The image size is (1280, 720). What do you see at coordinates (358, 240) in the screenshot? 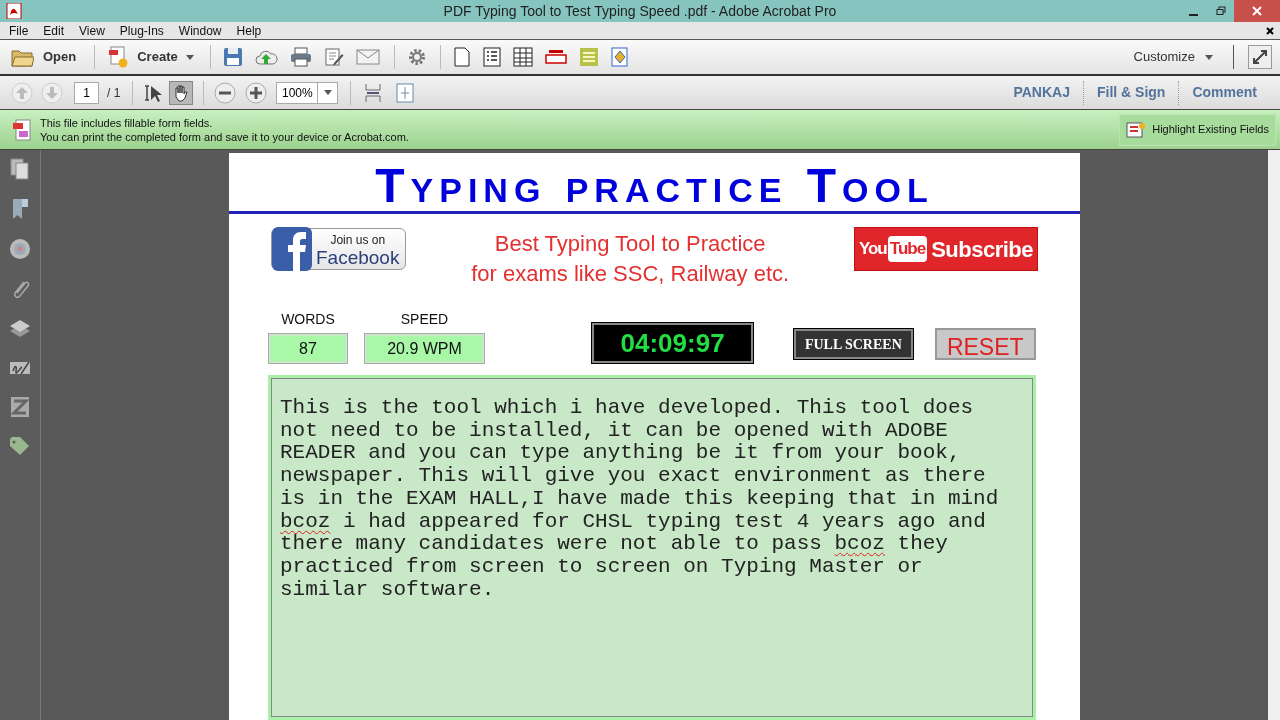
I see `badge-text: Join us on` at bounding box center [358, 240].